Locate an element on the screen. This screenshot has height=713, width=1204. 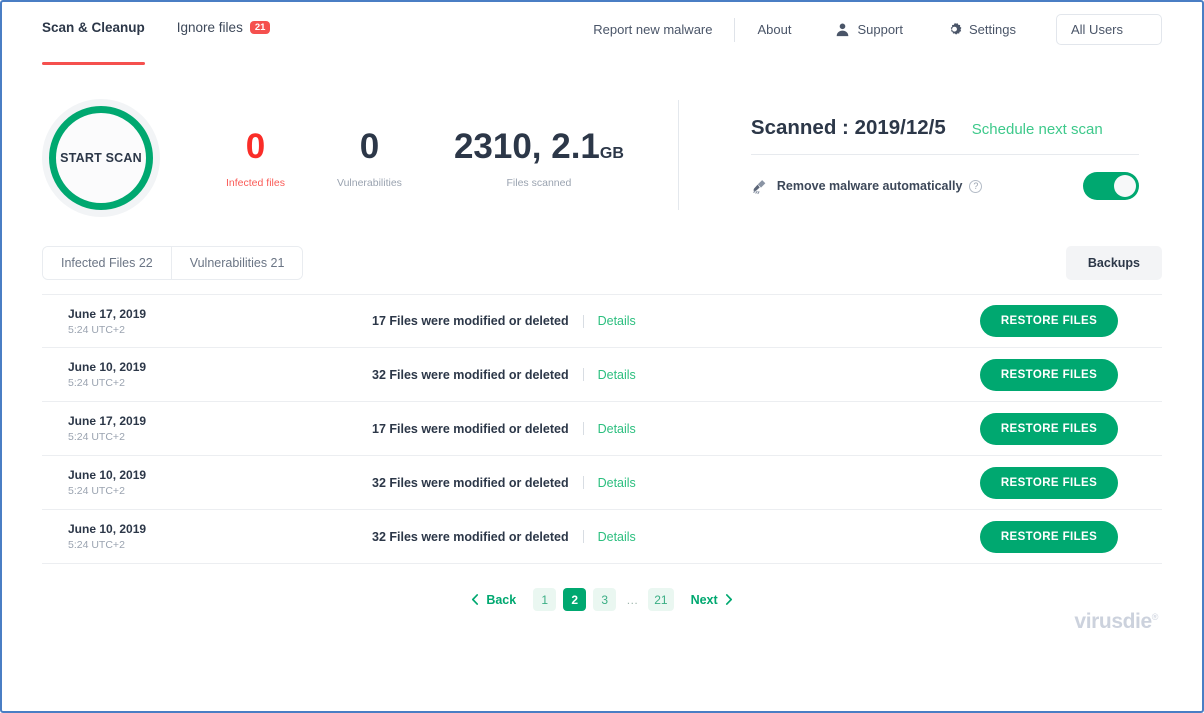
settings-label: Settings is located at coordinates (992, 29).